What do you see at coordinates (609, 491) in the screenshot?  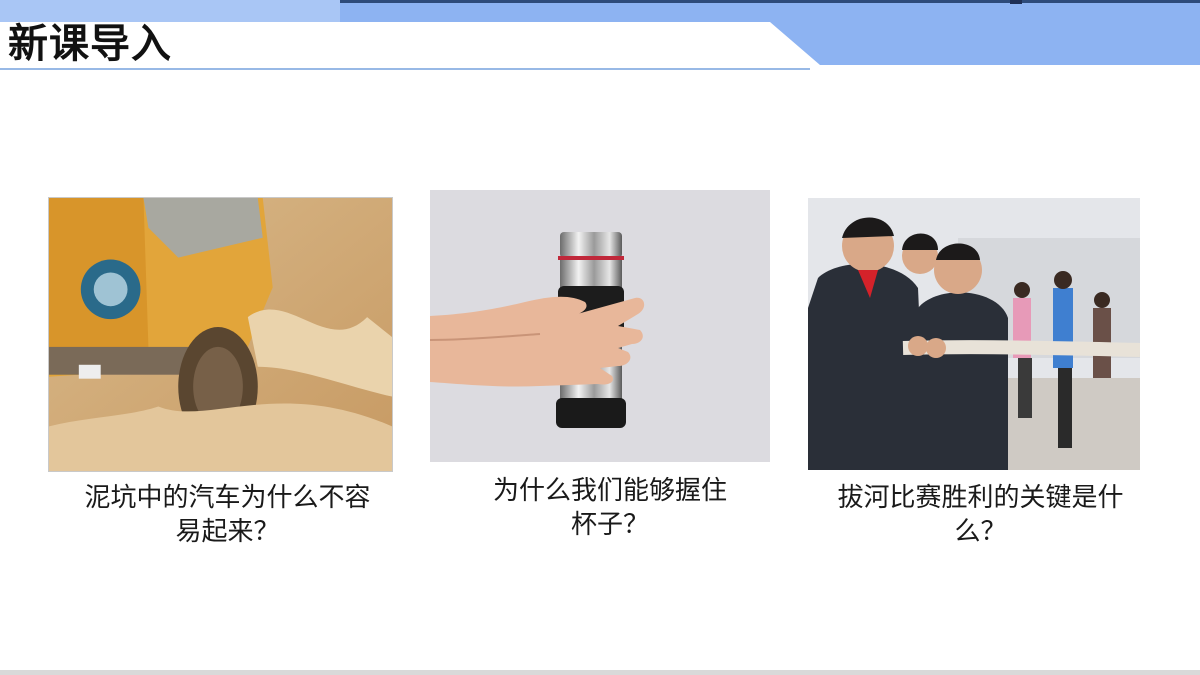 I see `caption-line: 为什么我们能够握住` at bounding box center [609, 491].